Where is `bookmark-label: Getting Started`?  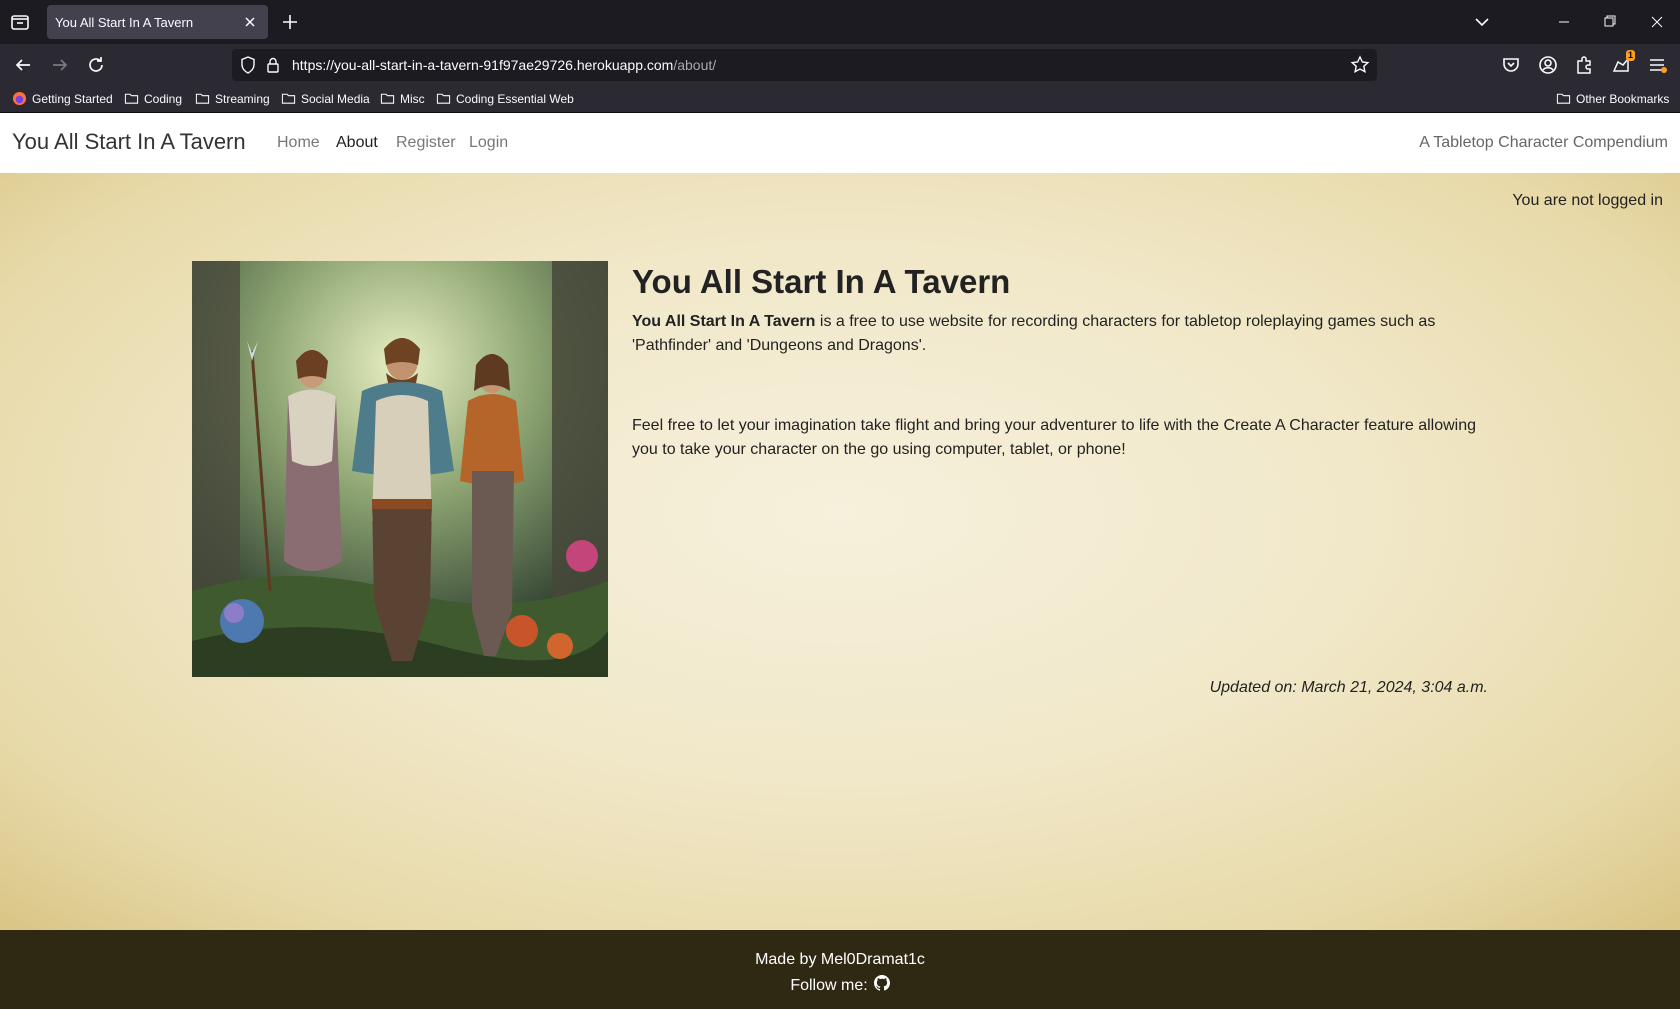
bookmark-label: Getting Started is located at coordinates (72, 98).